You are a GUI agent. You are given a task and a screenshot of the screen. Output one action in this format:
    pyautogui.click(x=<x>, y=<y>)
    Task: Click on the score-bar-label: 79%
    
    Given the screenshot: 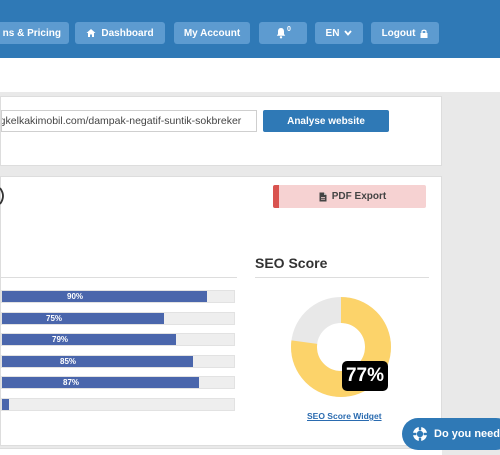 What is the action you would take?
    pyautogui.click(x=60, y=339)
    